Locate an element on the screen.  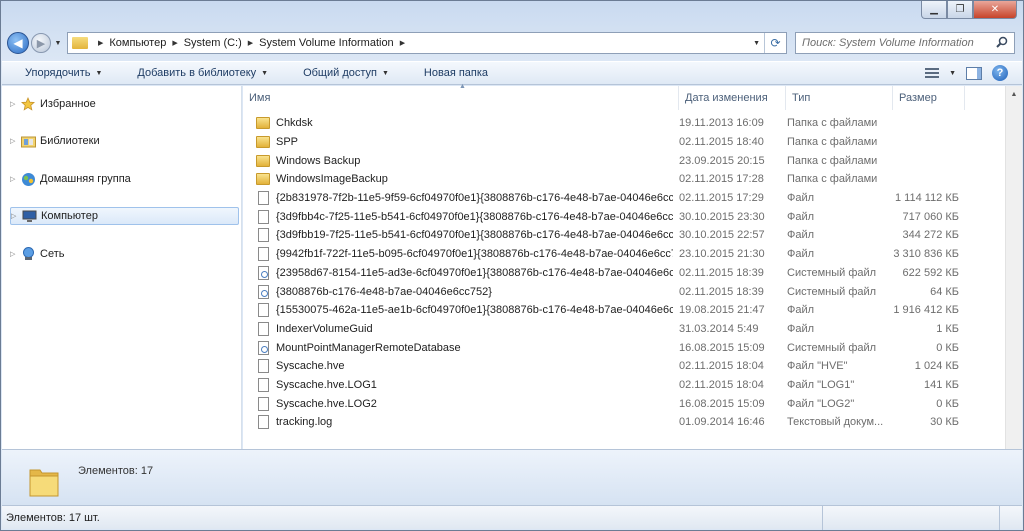
file-name-cell: Syscache.hve.LOG2 is located at coordinates (458, 404).